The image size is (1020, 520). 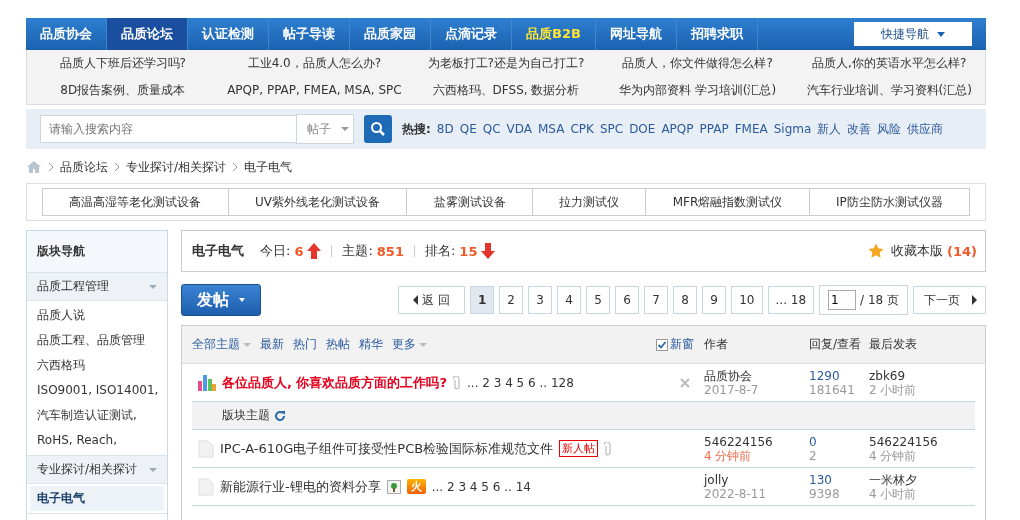 I want to click on view-count: 2, so click(x=813, y=455).